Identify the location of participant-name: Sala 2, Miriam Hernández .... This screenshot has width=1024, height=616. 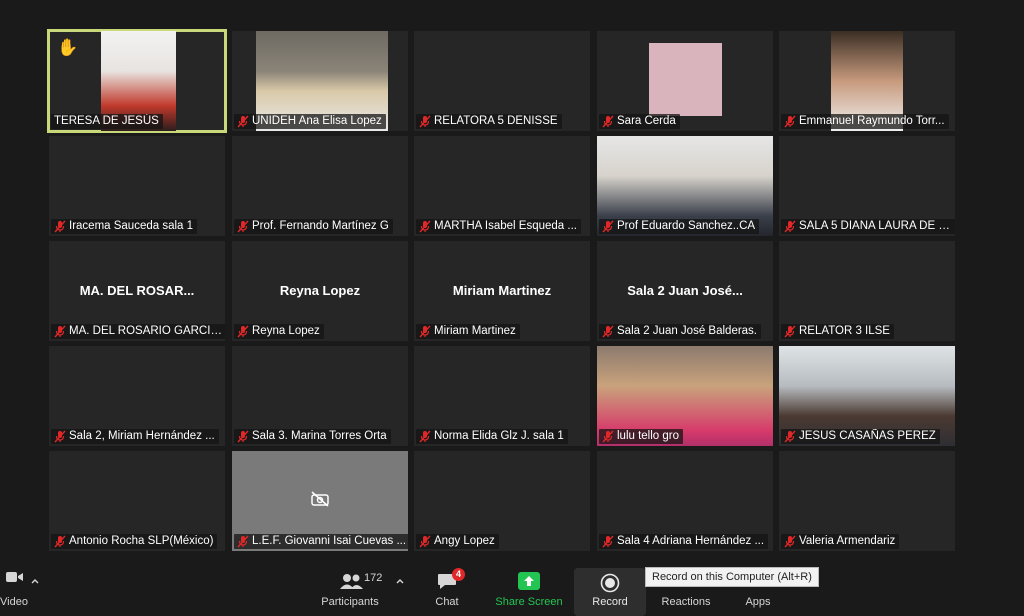
(142, 436).